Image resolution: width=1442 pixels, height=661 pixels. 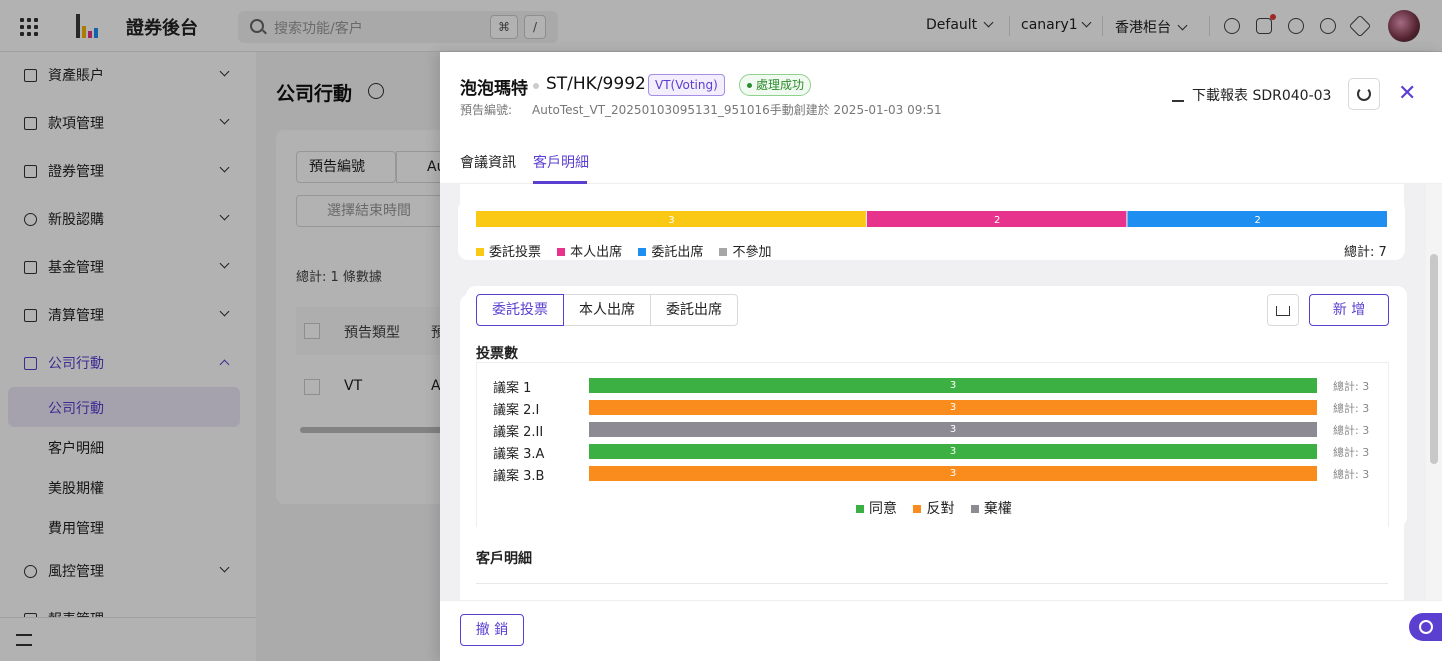 What do you see at coordinates (677, 252) in the screenshot?
I see `legend-label: 委託出席` at bounding box center [677, 252].